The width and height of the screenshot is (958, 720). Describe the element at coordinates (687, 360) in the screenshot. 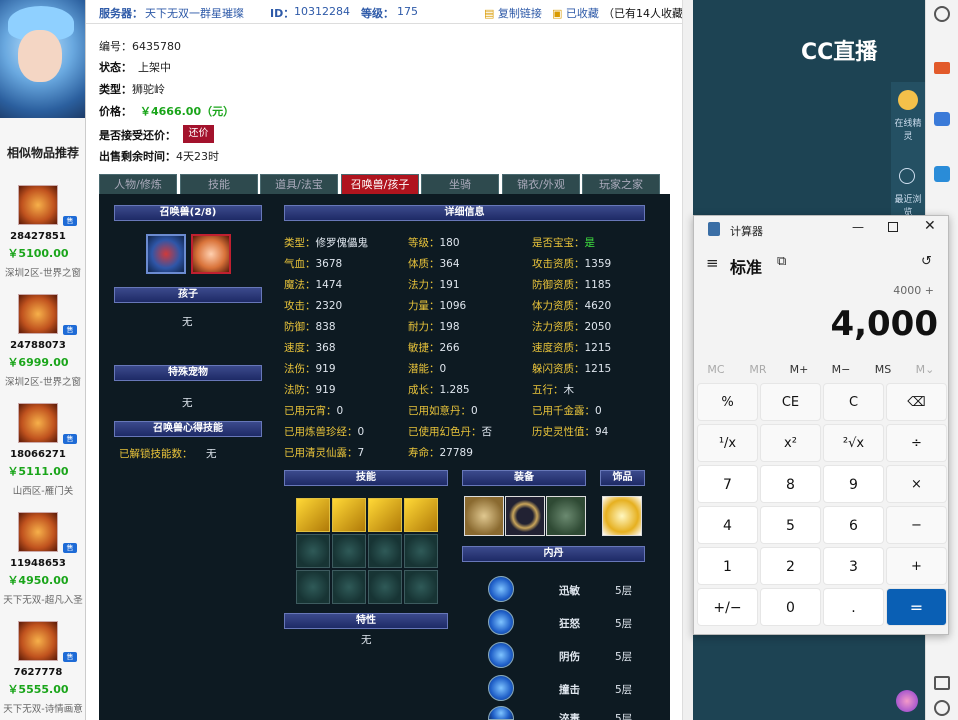

I see `page-scrollbar` at that location.